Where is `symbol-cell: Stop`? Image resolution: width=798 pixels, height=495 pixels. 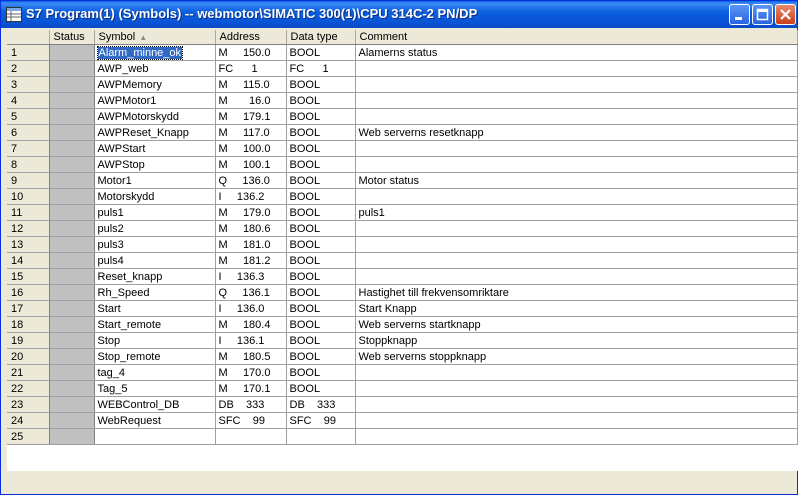
symbol-cell: Stop is located at coordinates (155, 340).